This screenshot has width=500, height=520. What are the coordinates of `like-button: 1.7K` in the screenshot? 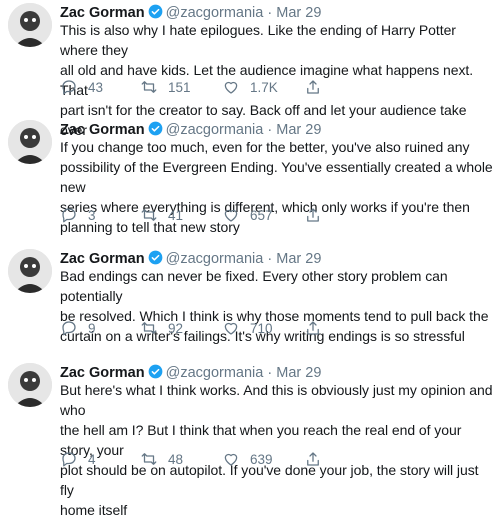 It's located at (250, 87).